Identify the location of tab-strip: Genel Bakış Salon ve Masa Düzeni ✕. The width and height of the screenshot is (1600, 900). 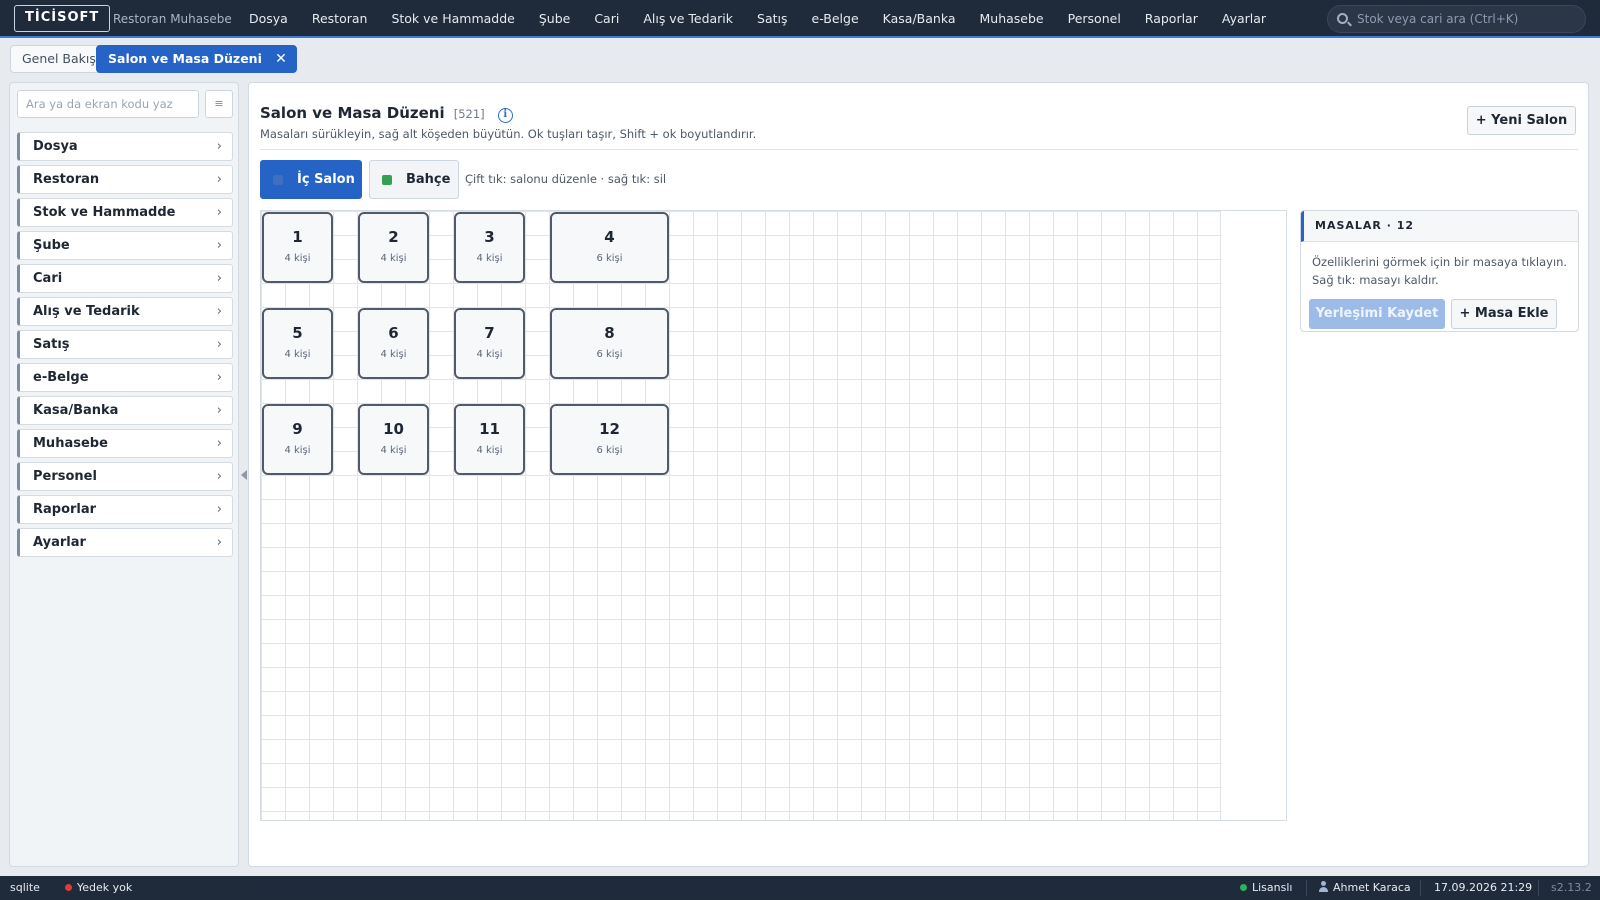
(800, 59).